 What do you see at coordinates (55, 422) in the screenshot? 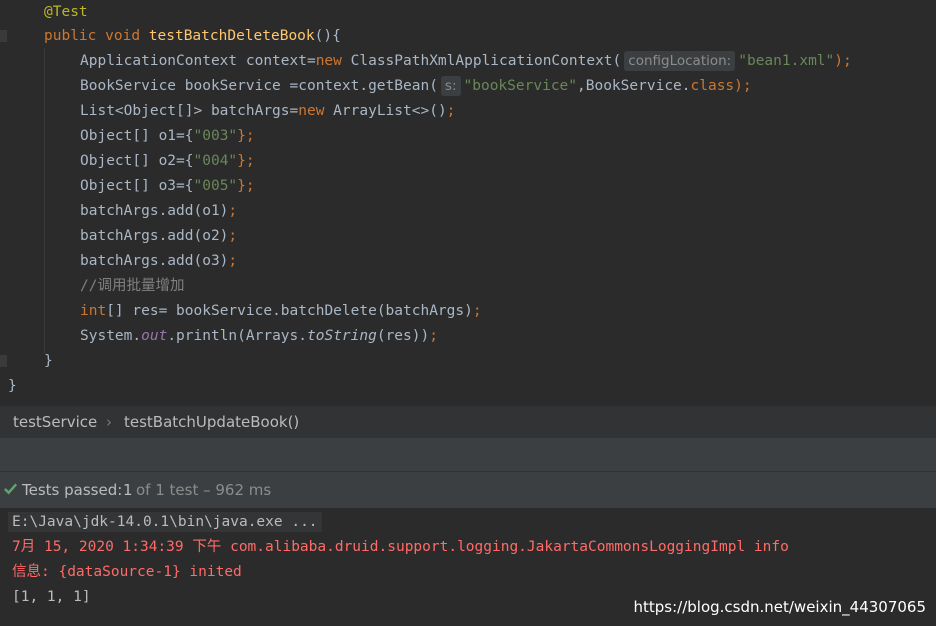
I see `breadcrumb-class: testService` at bounding box center [55, 422].